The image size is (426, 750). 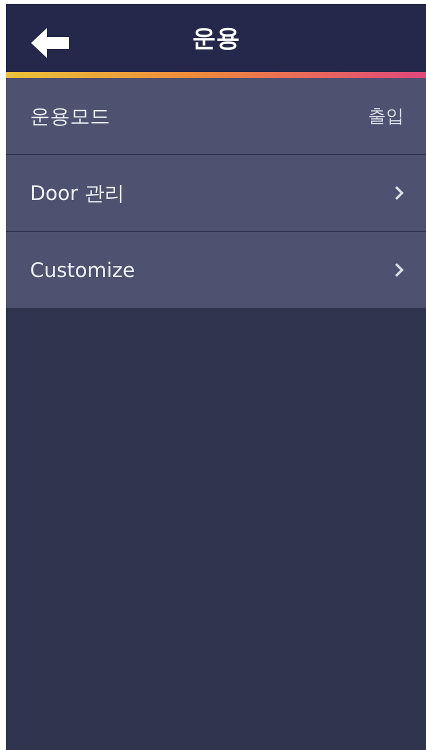 What do you see at coordinates (216, 116) in the screenshot?
I see `menu-item: 운용모드 출입` at bounding box center [216, 116].